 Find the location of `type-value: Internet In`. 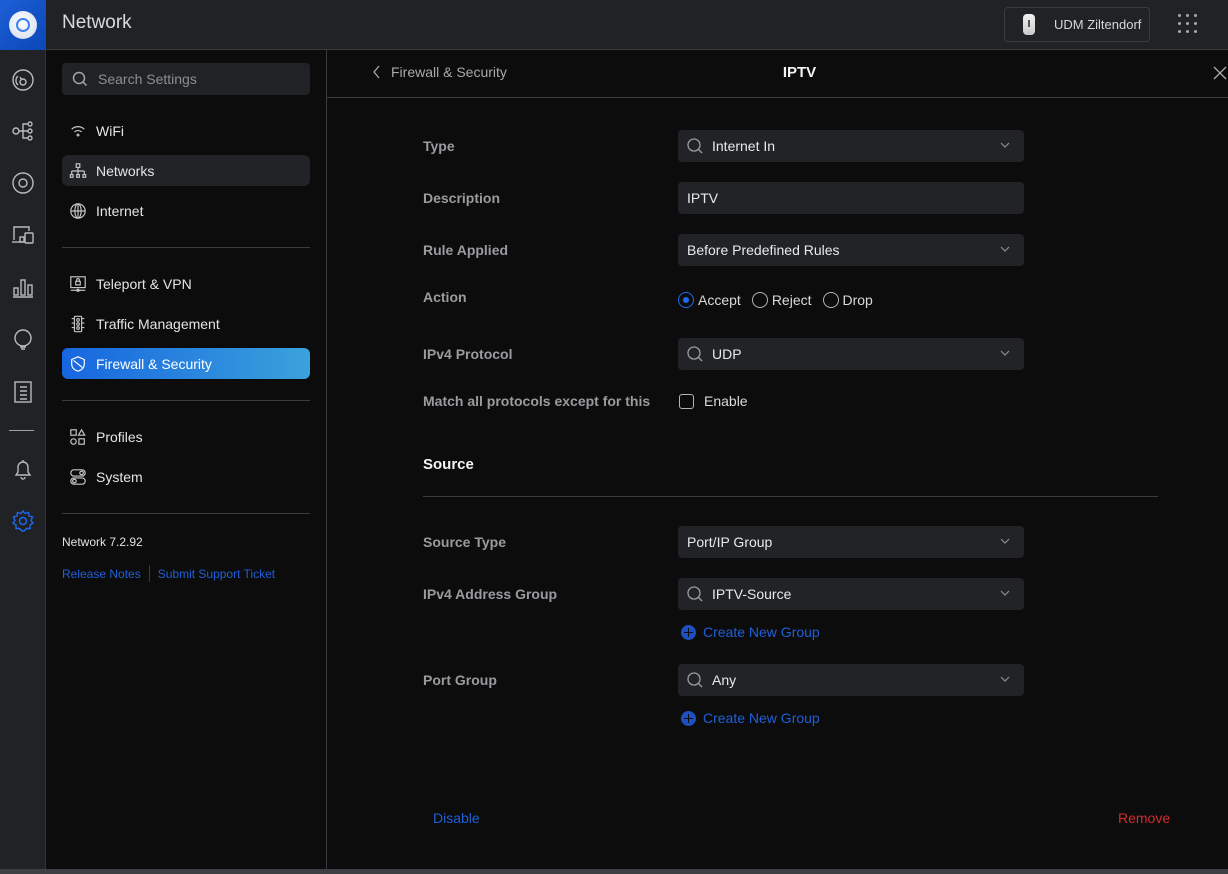

type-value: Internet In is located at coordinates (744, 146).